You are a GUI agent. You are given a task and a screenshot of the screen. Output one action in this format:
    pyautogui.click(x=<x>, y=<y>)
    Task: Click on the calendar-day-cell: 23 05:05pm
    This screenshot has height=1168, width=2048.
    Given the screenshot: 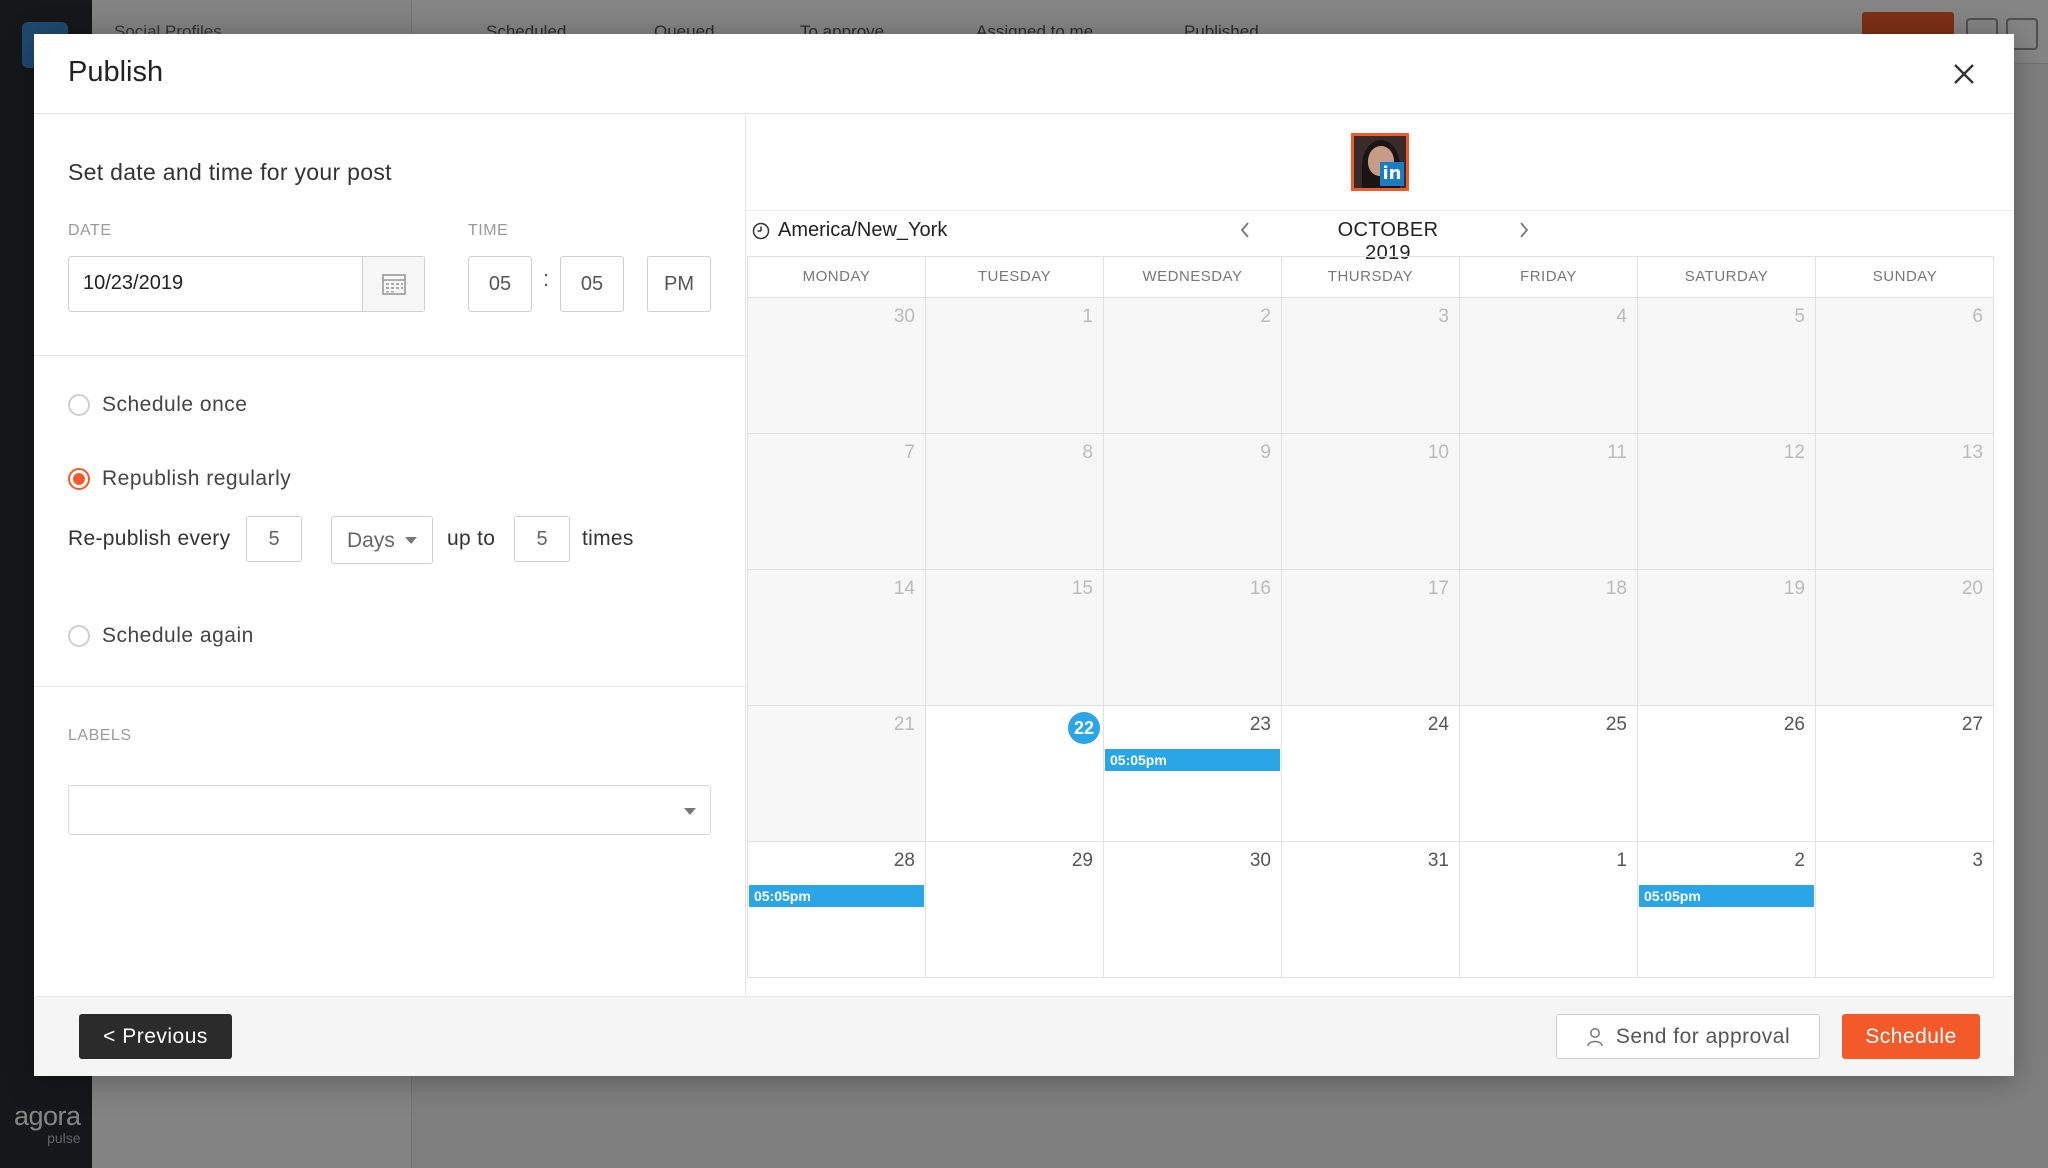 What is the action you would take?
    pyautogui.click(x=1193, y=774)
    